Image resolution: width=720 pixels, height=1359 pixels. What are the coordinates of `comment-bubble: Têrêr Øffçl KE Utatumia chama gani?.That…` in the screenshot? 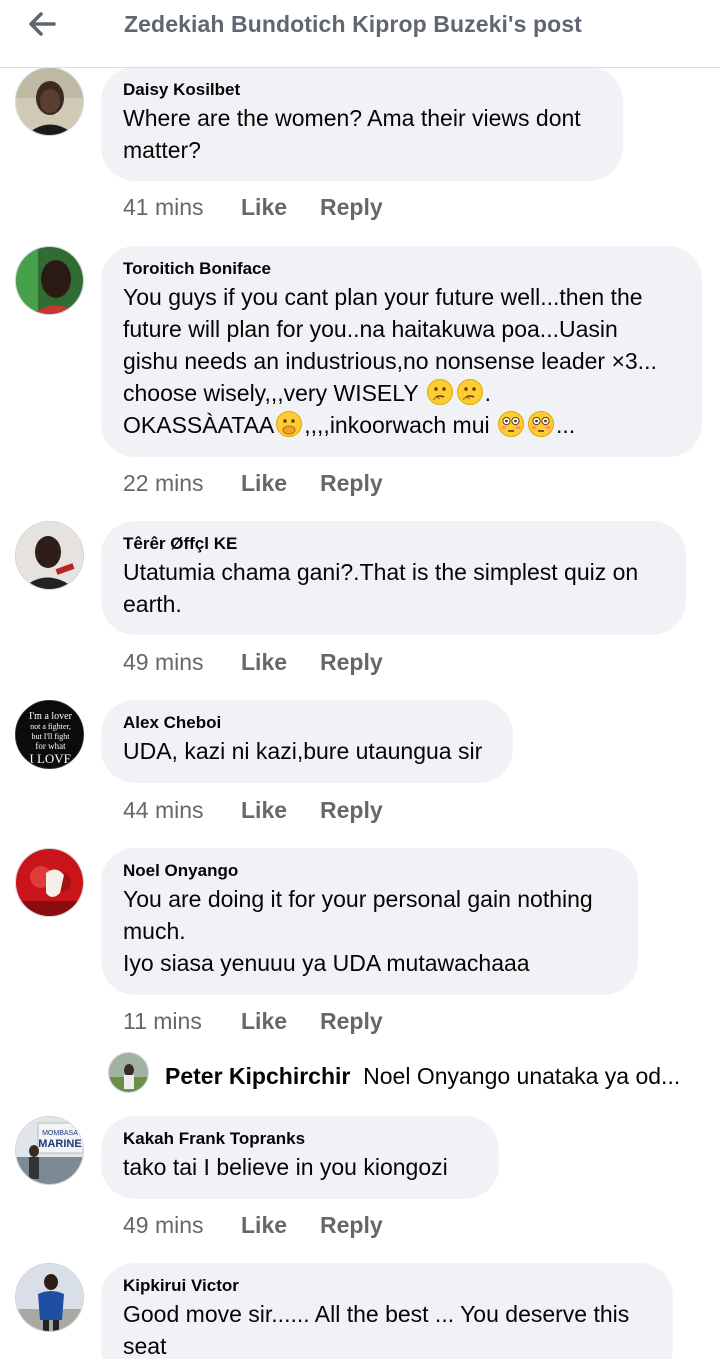 It's located at (393, 578).